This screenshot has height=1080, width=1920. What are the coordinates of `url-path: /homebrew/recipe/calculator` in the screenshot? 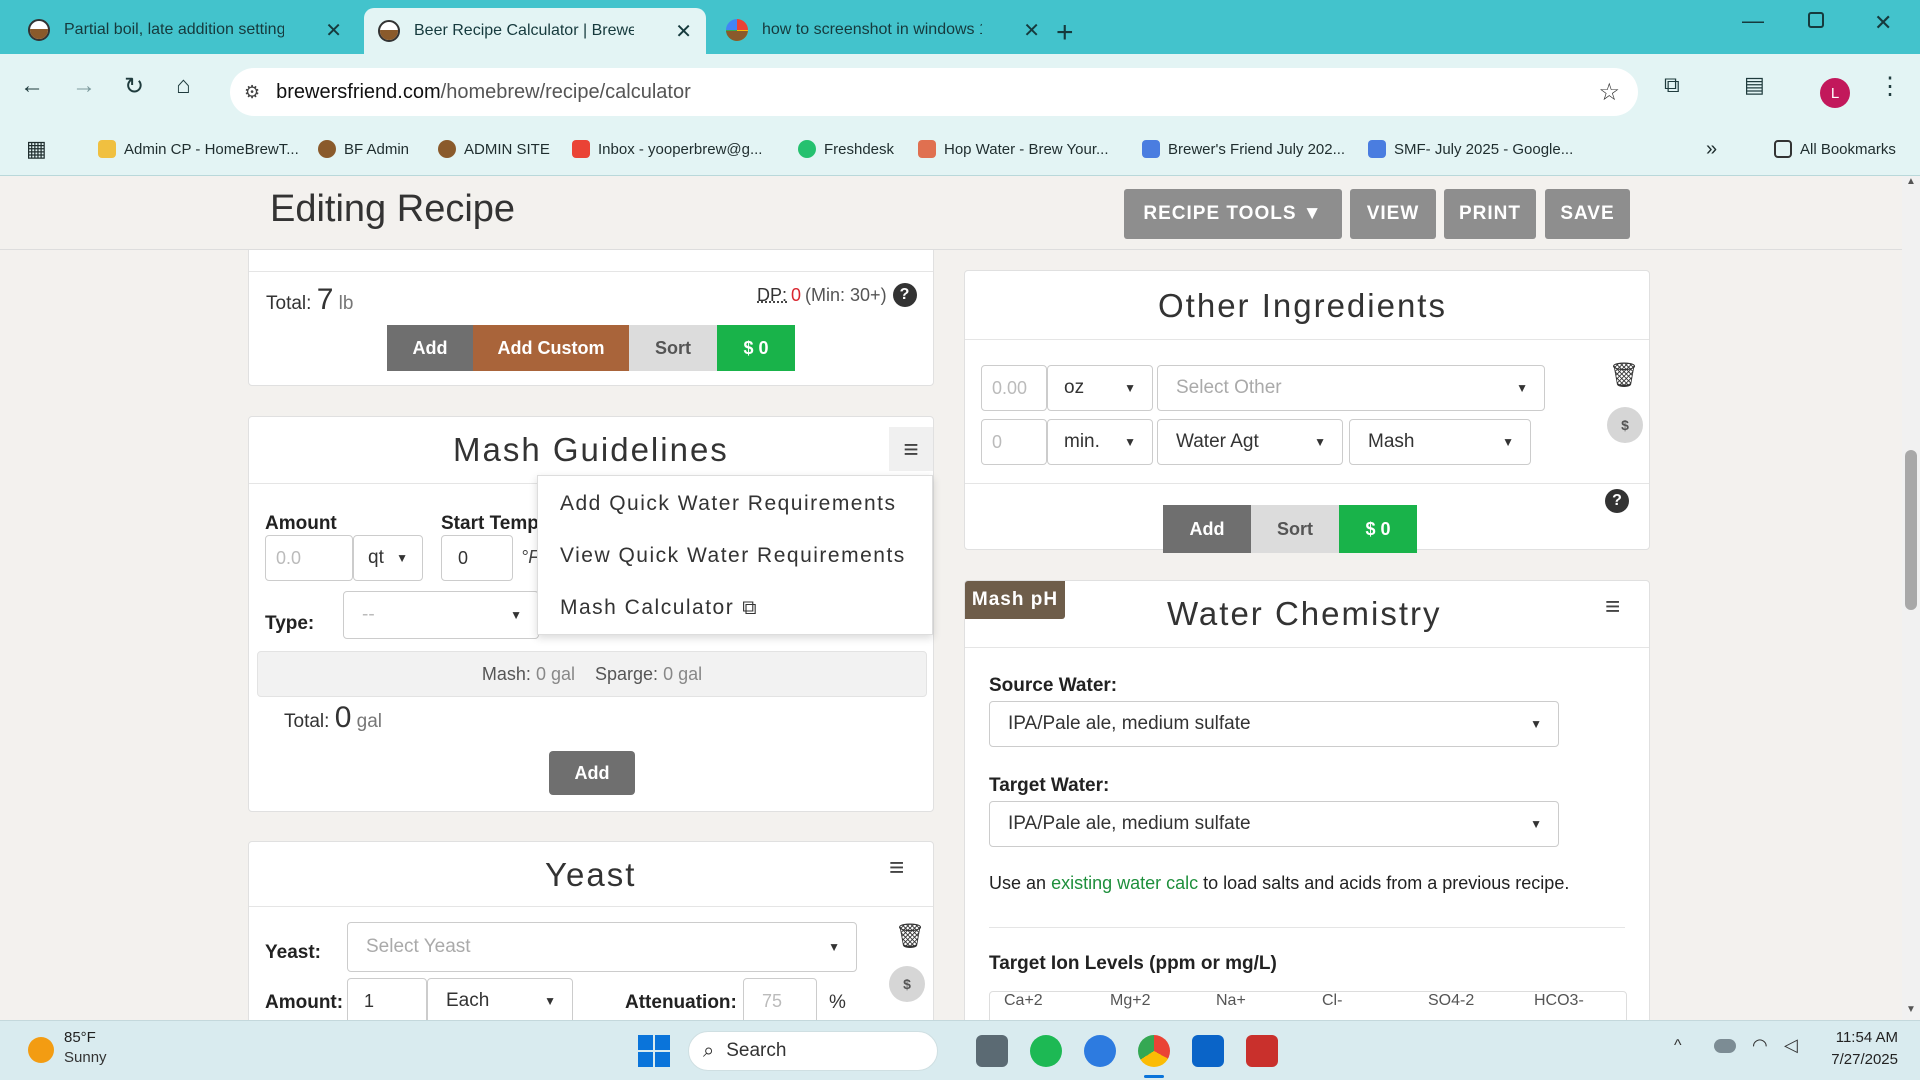 It's located at (565, 91).